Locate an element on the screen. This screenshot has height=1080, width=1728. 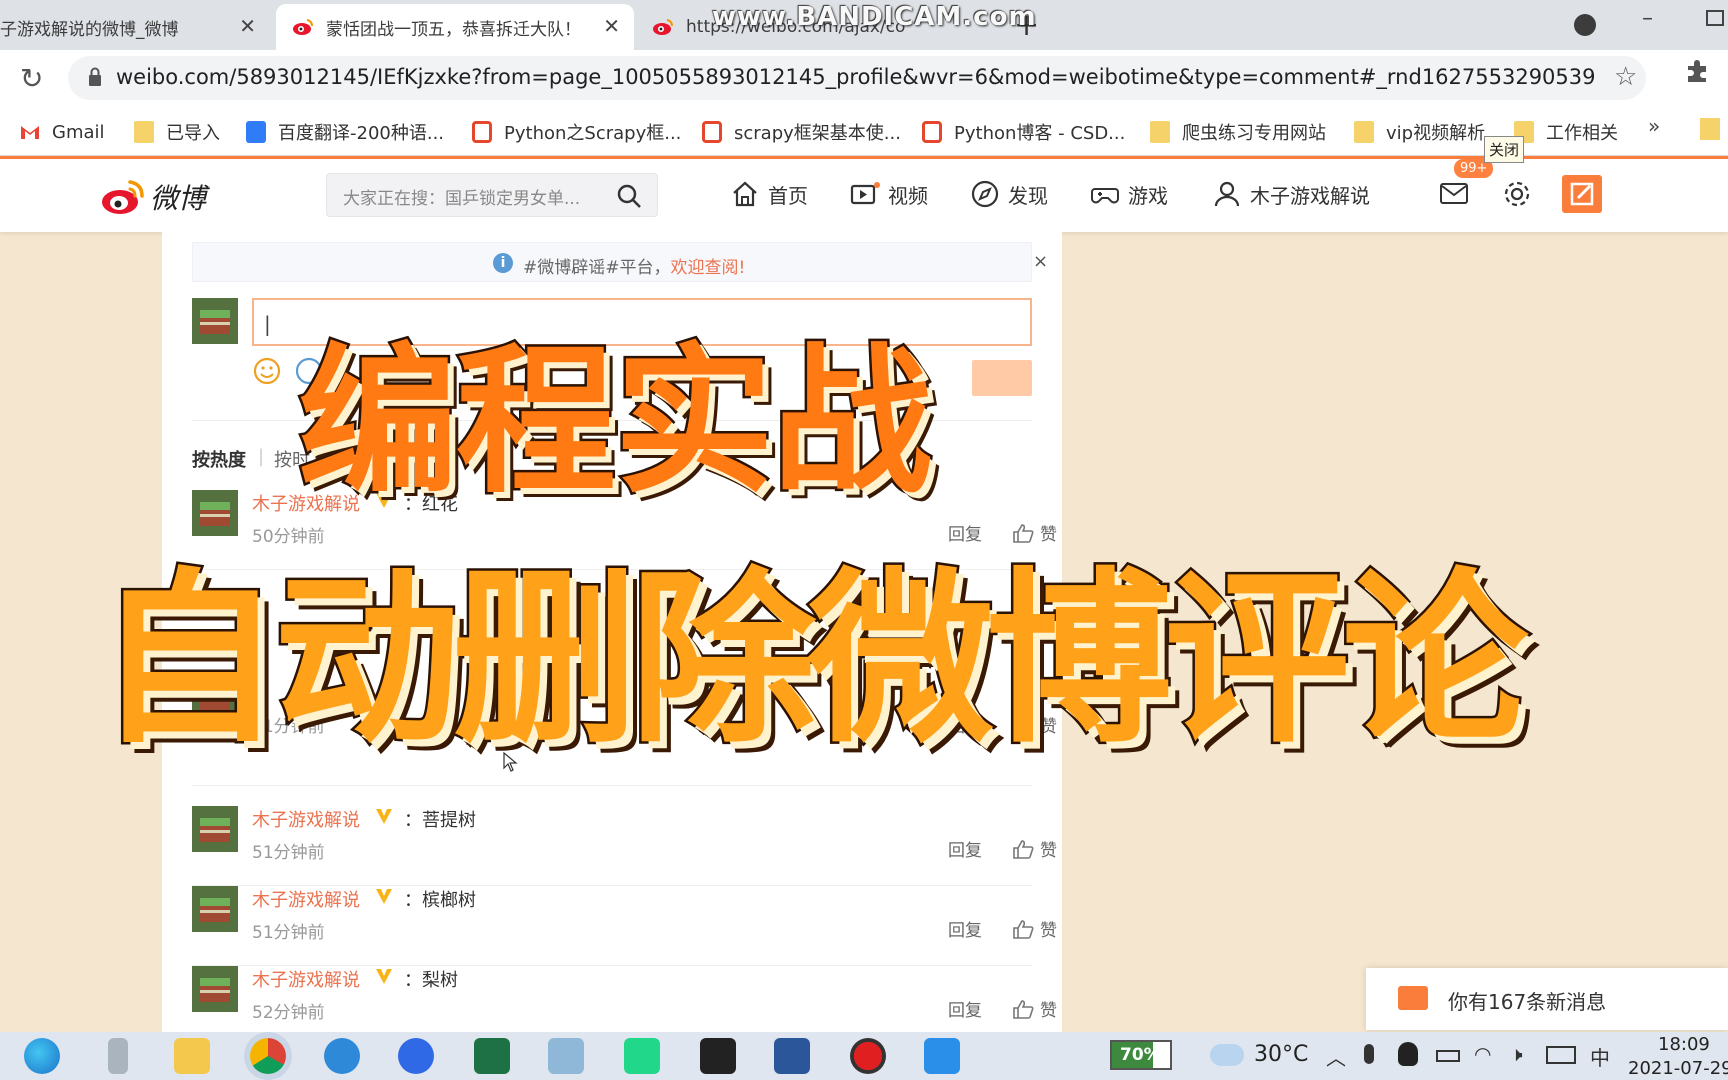
home-icon is located at coordinates (745, 194).